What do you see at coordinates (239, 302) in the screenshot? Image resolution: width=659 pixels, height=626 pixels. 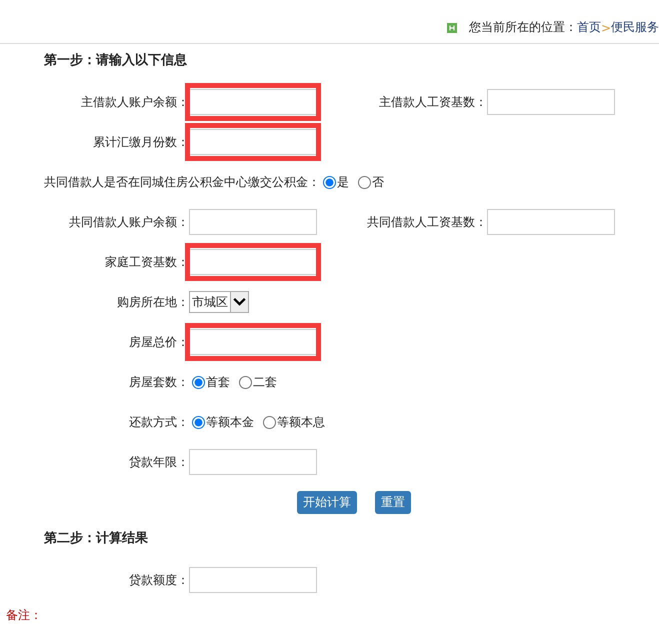 I see `caret-icon` at bounding box center [239, 302].